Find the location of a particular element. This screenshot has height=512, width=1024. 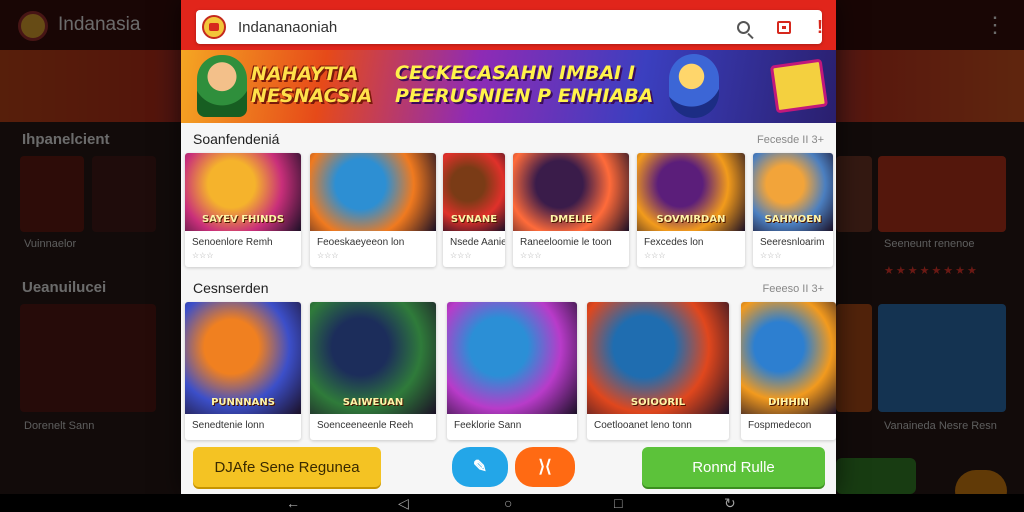

section-more-link: Feeeso II 3+ is located at coordinates (793, 289).